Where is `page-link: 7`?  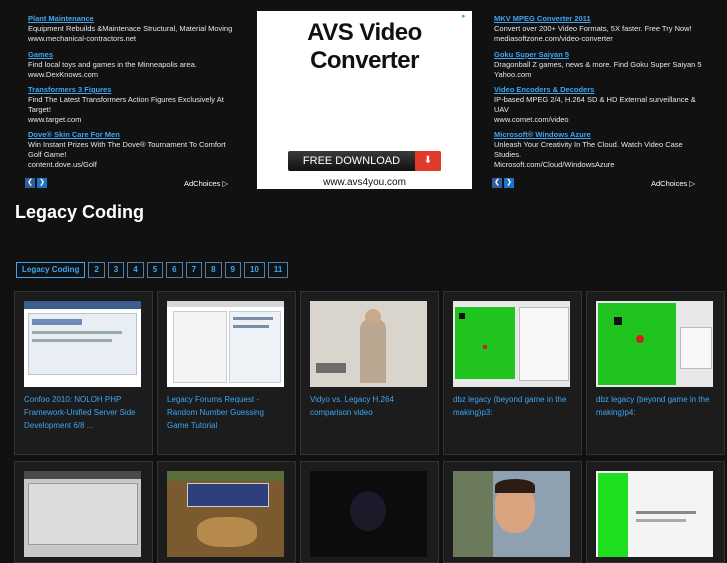
page-link: 7 is located at coordinates (194, 270).